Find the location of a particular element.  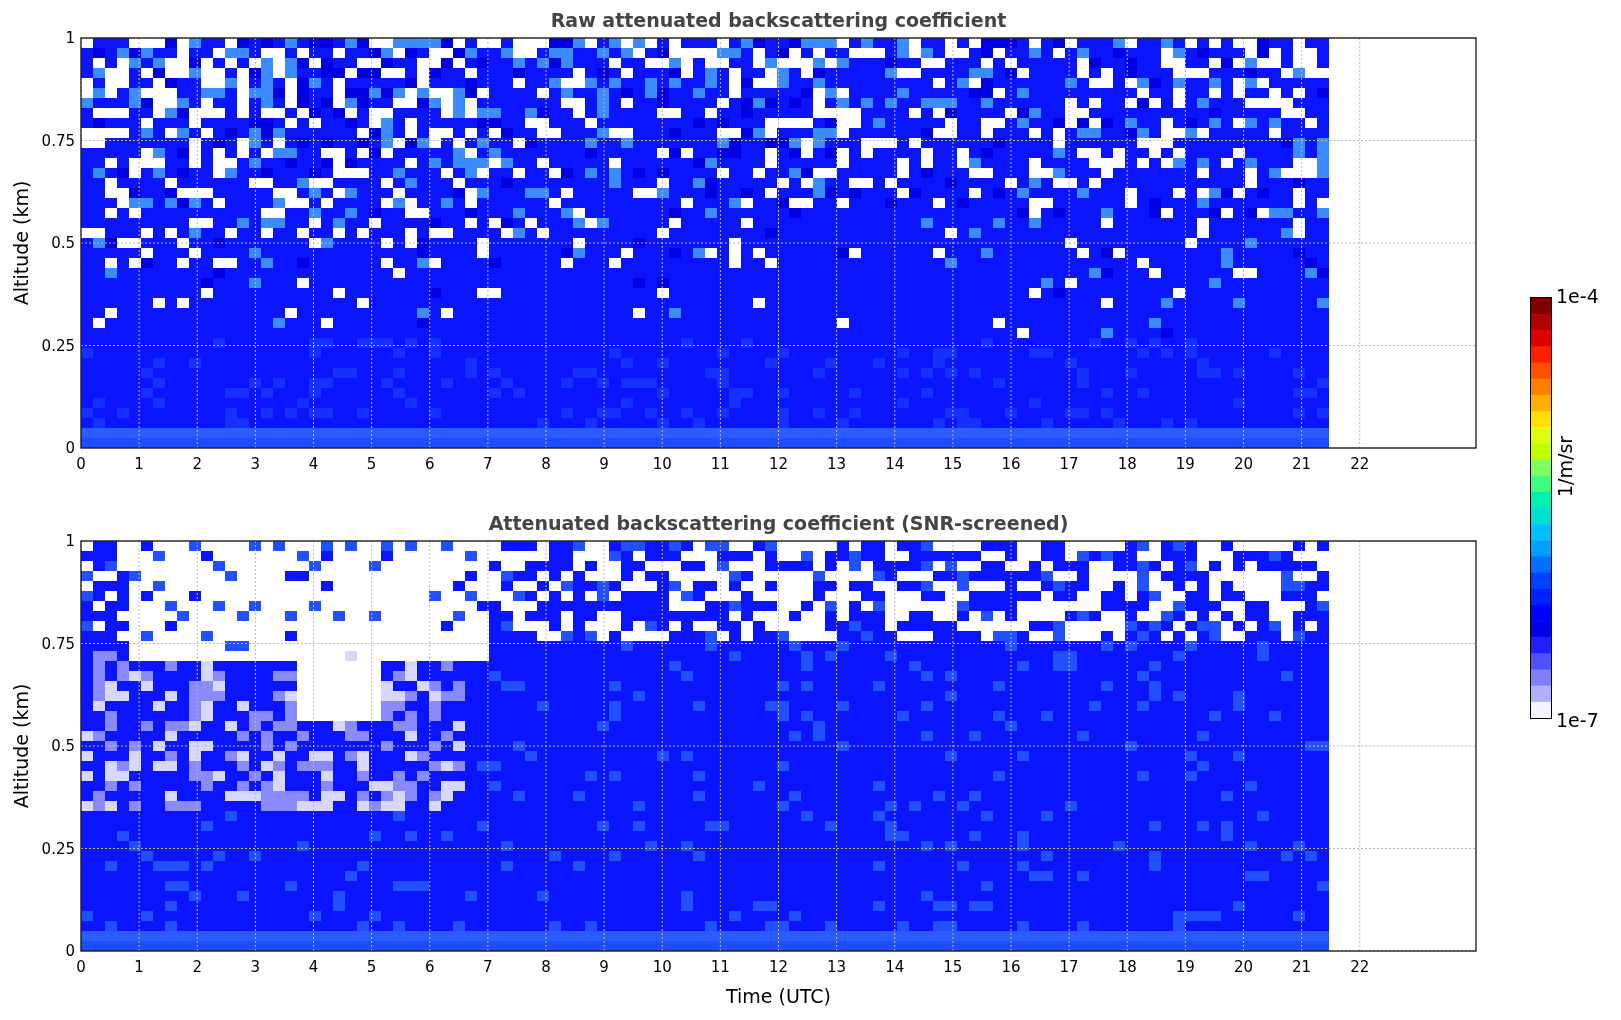

colorbar-min-label: 1e-7 is located at coordinates (1577, 720).